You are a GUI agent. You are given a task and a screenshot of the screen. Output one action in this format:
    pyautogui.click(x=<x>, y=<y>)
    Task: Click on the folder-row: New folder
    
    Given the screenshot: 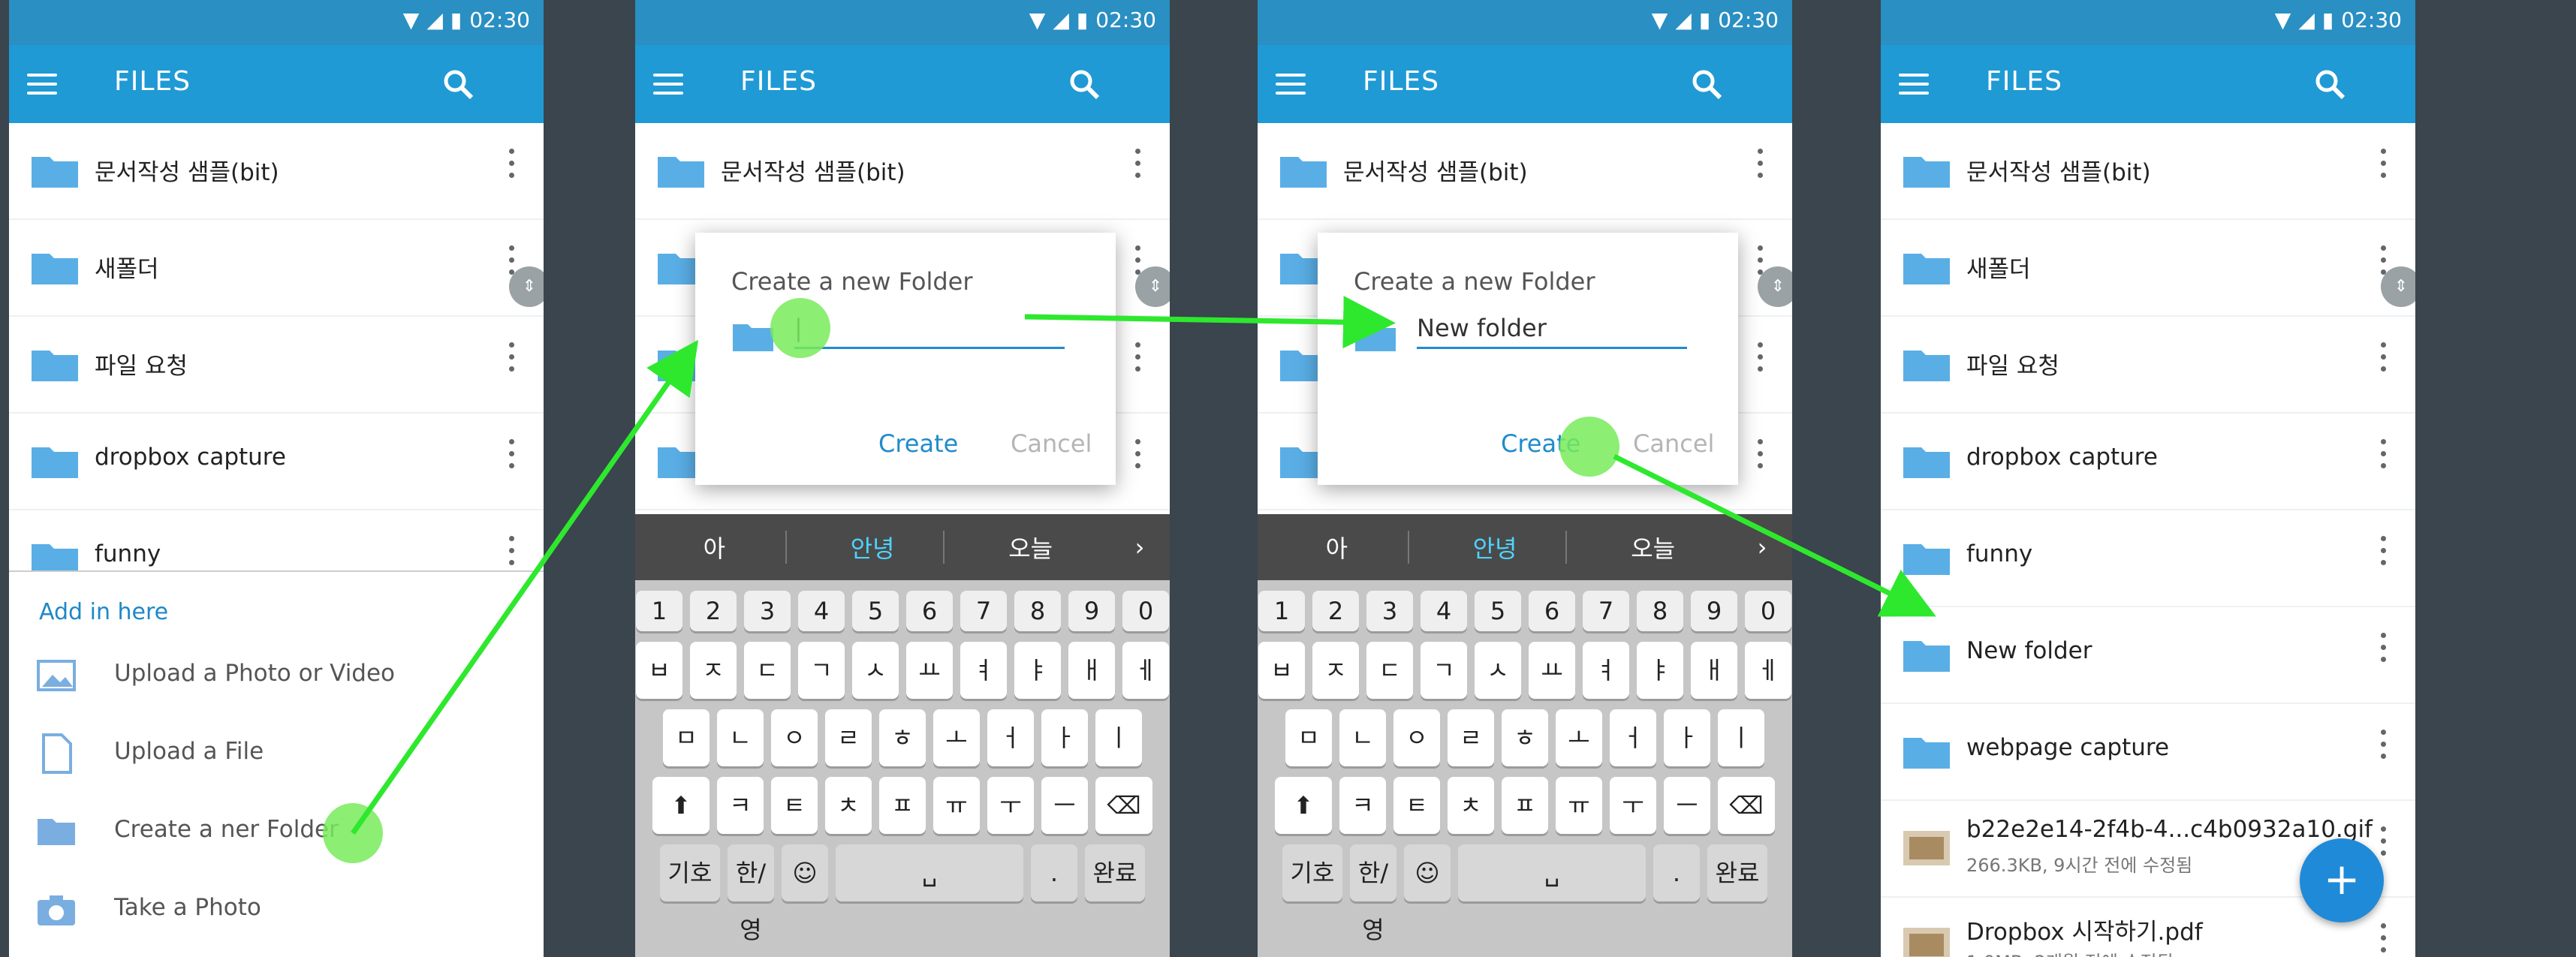 What is the action you would take?
    pyautogui.click(x=2148, y=655)
    